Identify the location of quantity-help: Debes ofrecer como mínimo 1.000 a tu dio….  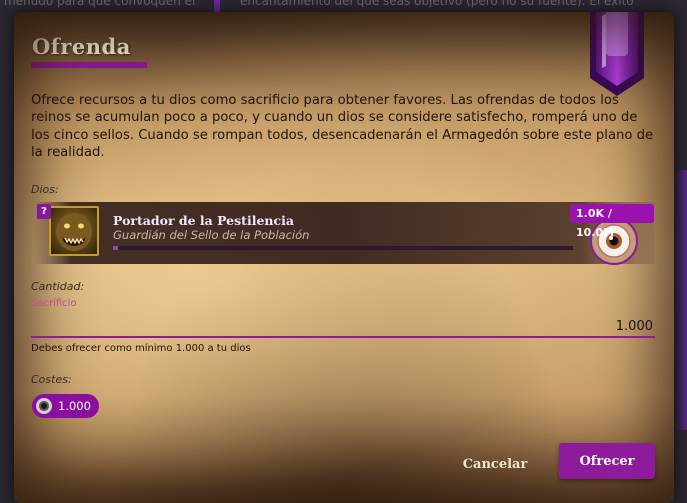
(141, 348).